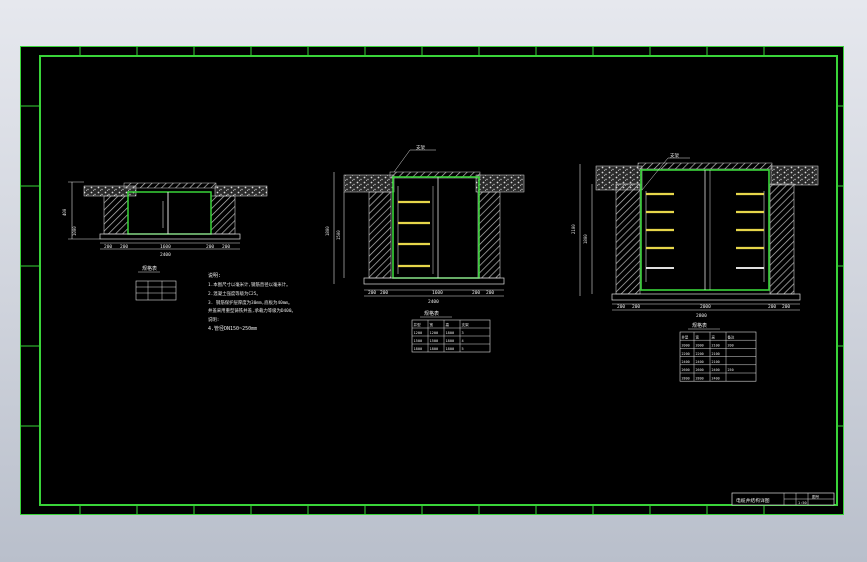 The image size is (867, 562). What do you see at coordinates (463, 349) in the screenshot?
I see `table-cell: 5` at bounding box center [463, 349].